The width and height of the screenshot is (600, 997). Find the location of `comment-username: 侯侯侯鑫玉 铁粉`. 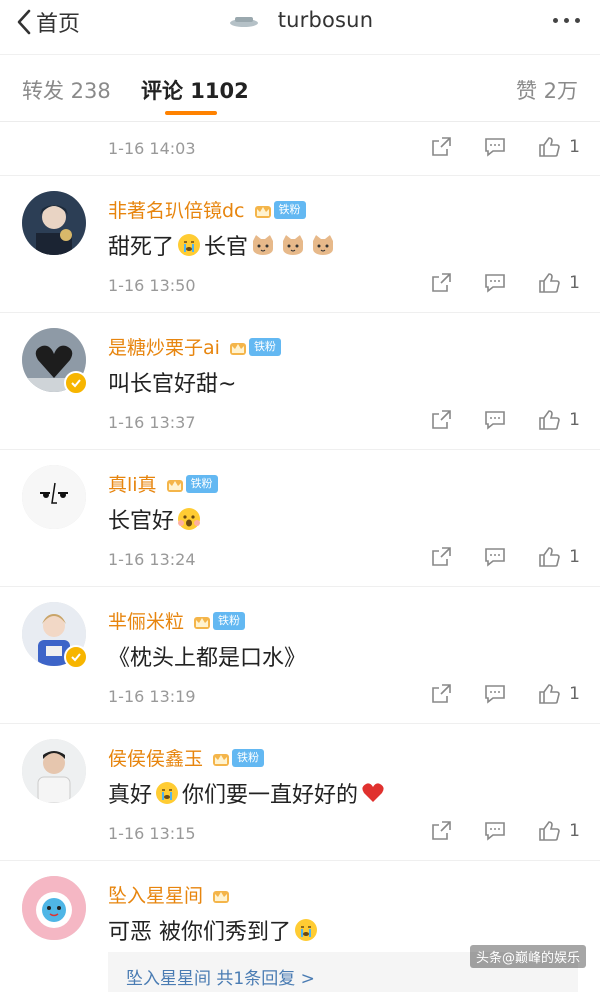

comment-username: 侯侯侯鑫玉 铁粉 is located at coordinates (186, 757).